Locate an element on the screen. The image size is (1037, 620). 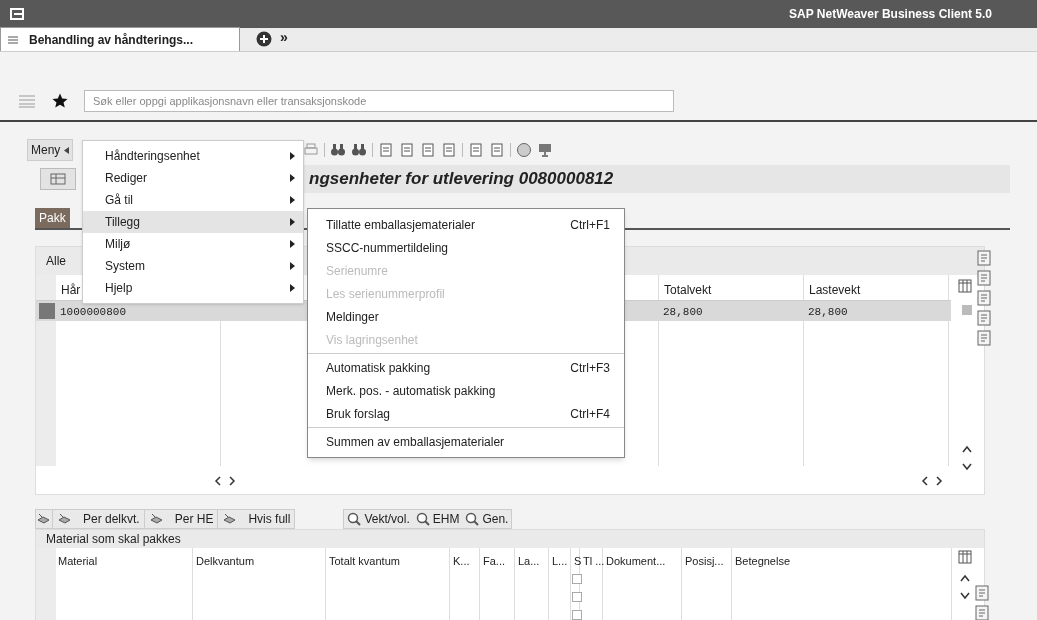
table-cell-text: 1000000800 is located at coordinates (93, 312).